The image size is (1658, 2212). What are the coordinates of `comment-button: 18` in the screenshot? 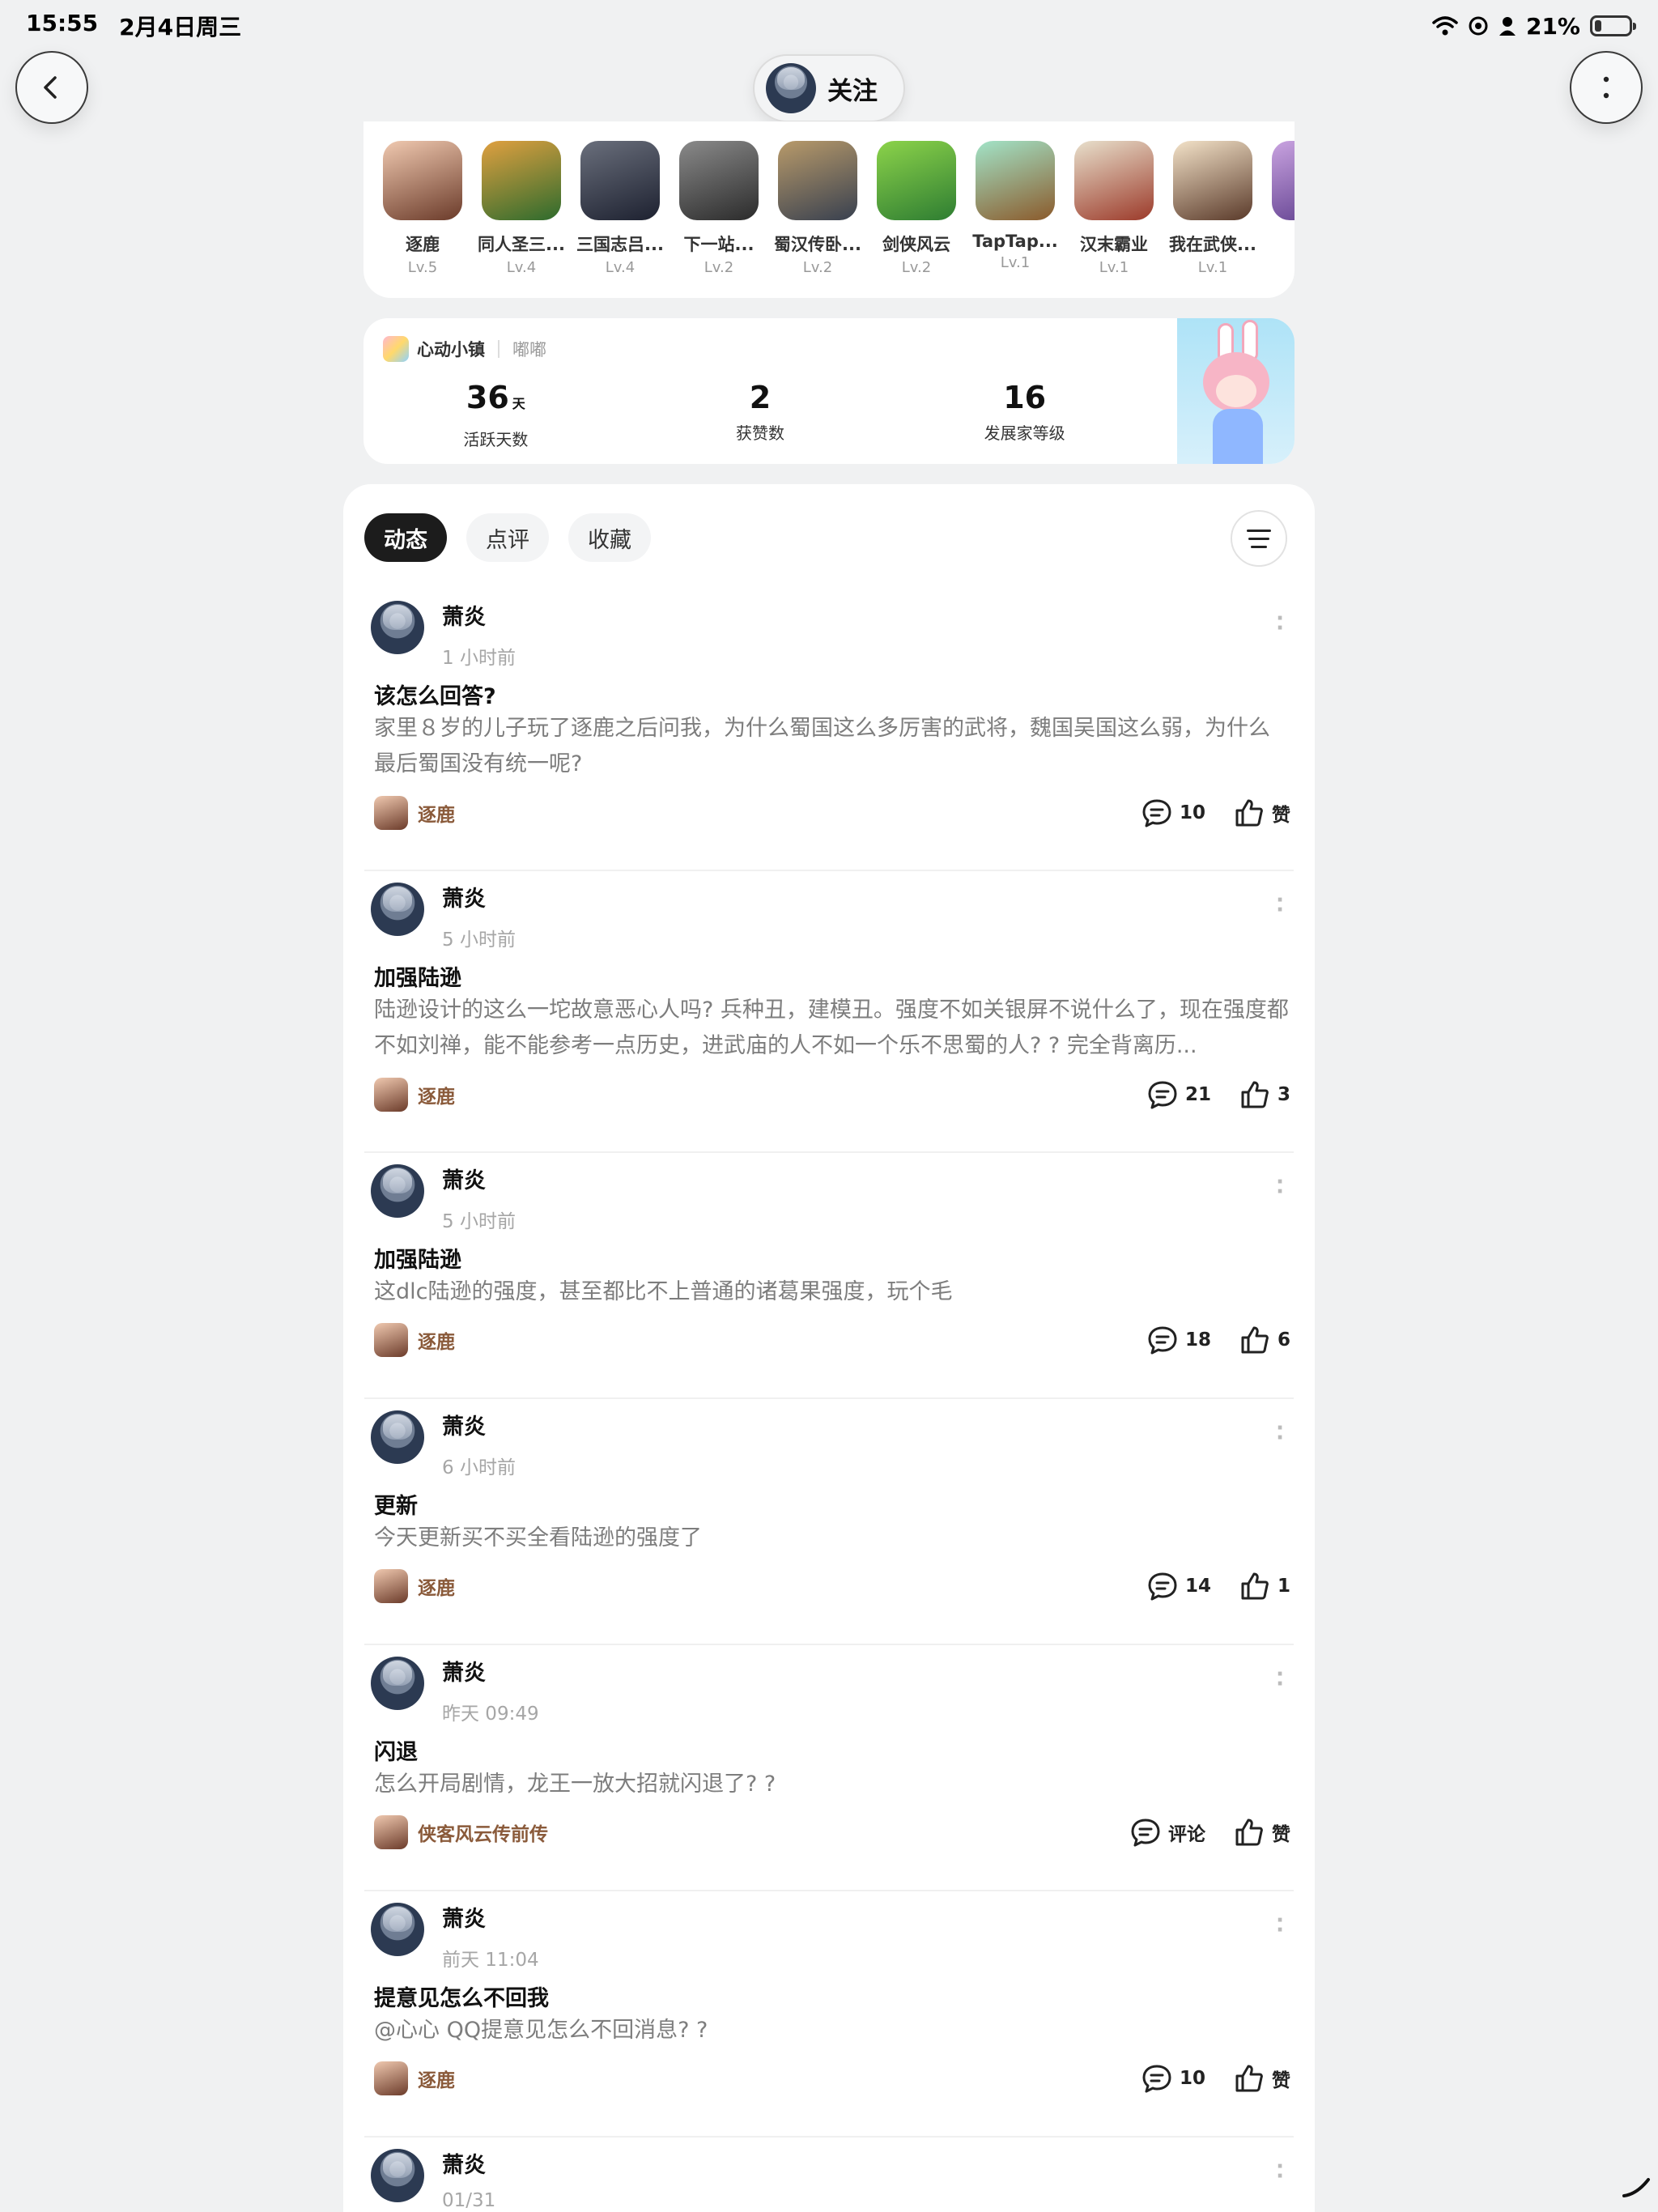 It's located at (1178, 1340).